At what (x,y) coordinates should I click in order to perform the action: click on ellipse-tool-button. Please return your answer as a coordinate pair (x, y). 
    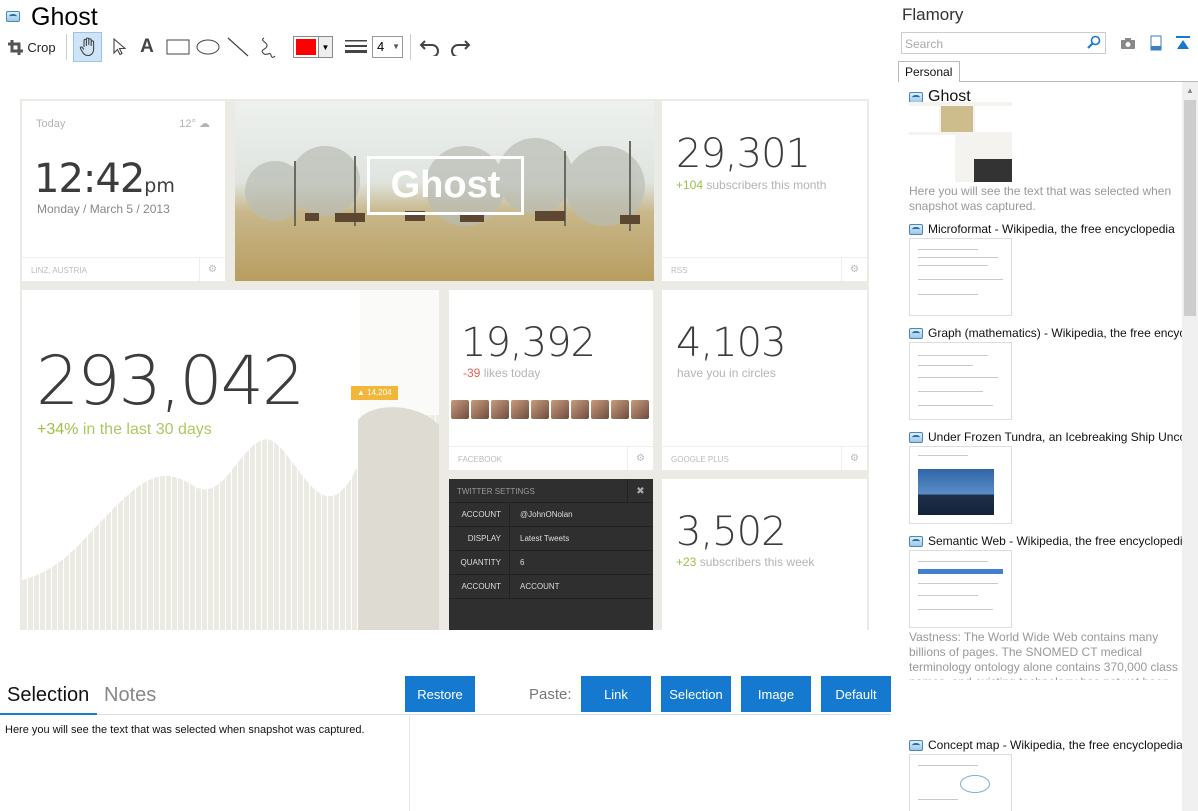
    Looking at the image, I should click on (208, 47).